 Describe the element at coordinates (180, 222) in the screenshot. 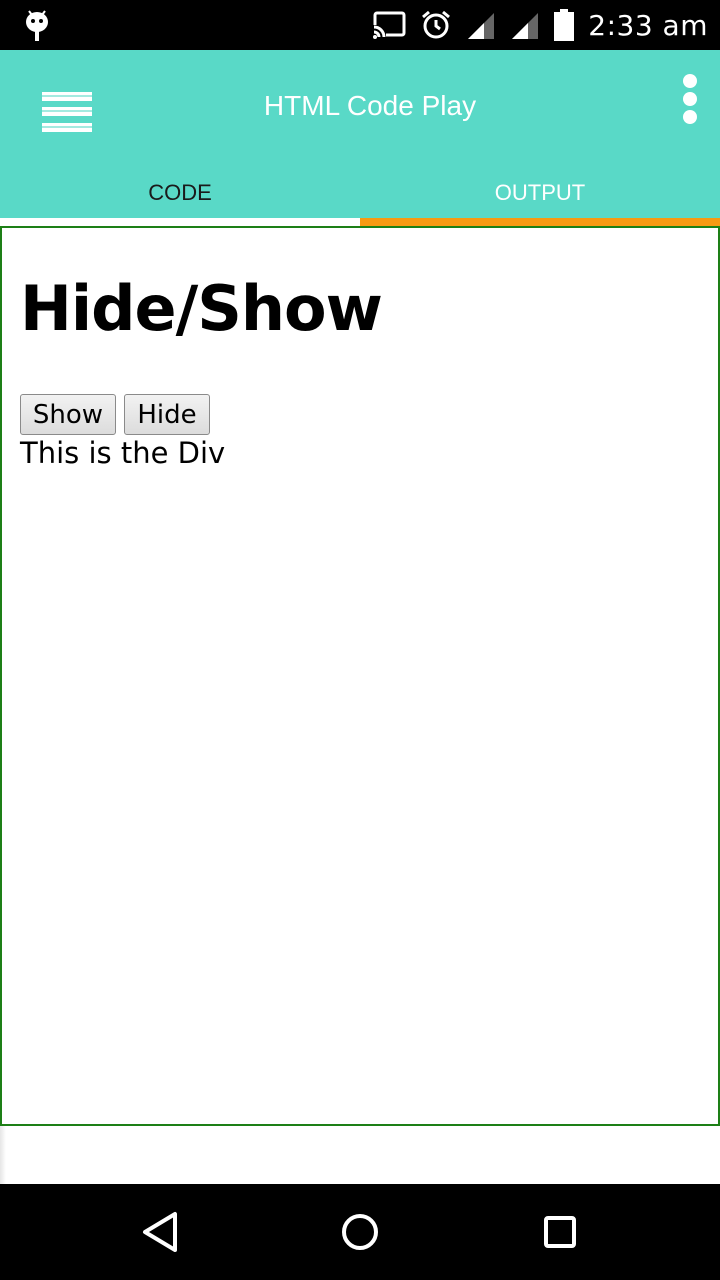

I see `tab-underline-code` at that location.